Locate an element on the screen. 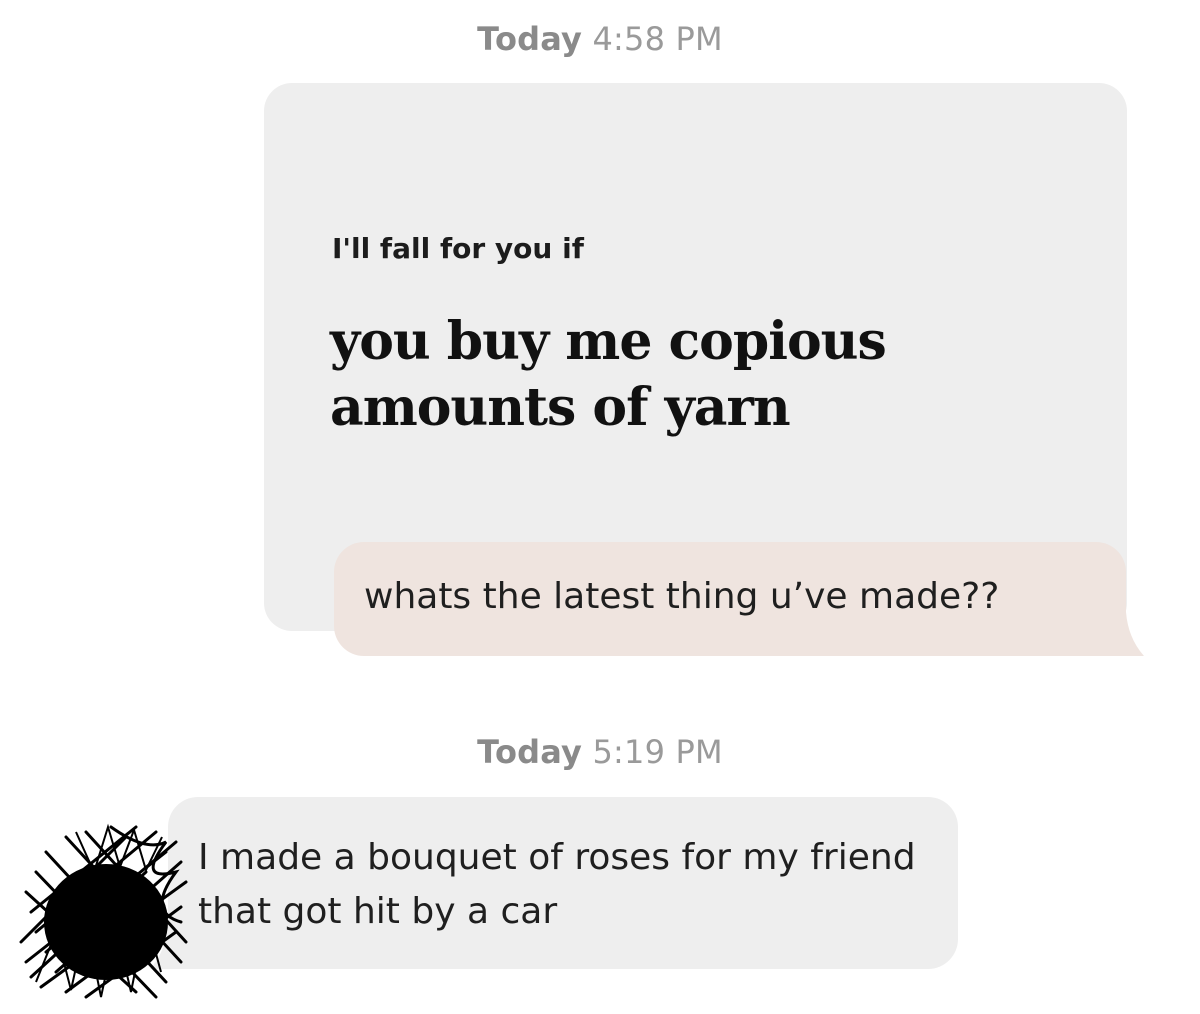  timestamp-time: 5:19 PM is located at coordinates (657, 752).